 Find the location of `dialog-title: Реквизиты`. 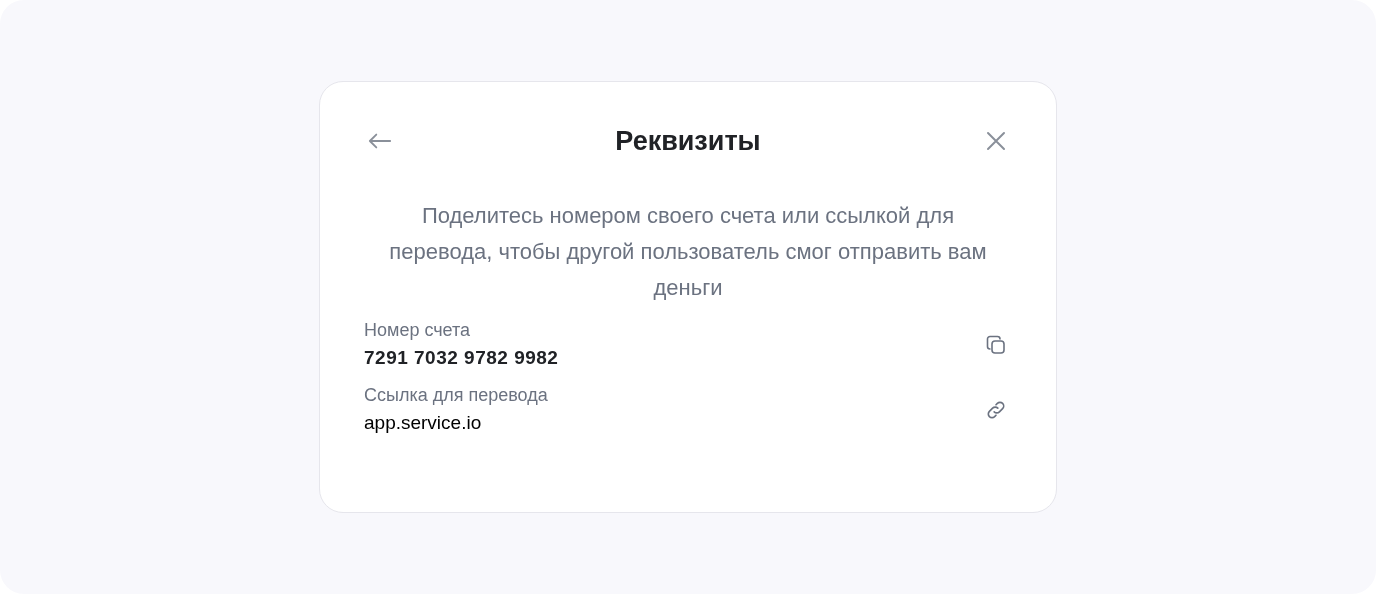

dialog-title: Реквизиты is located at coordinates (688, 141).